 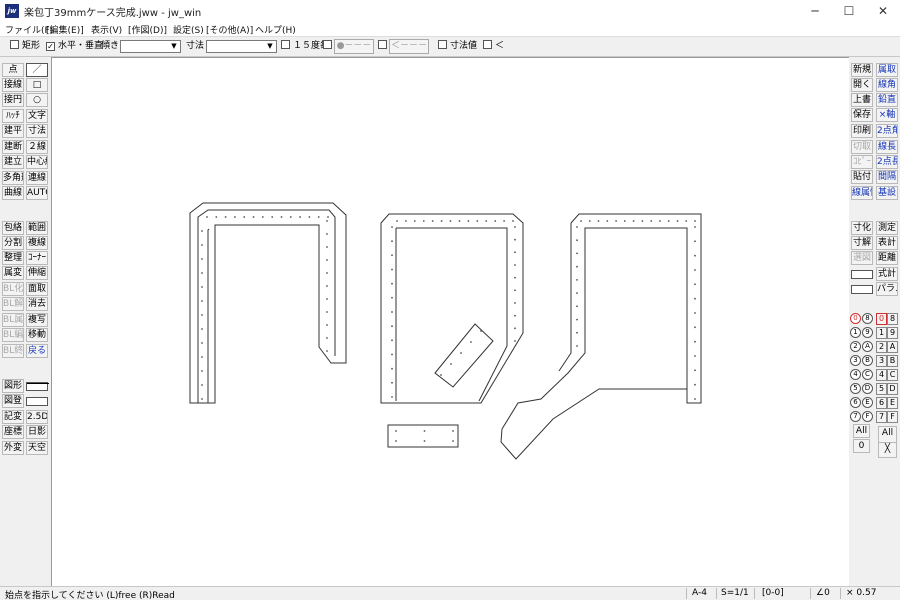 What do you see at coordinates (887, 228) in the screenshot?
I see `tool-r1-9: 測定` at bounding box center [887, 228].